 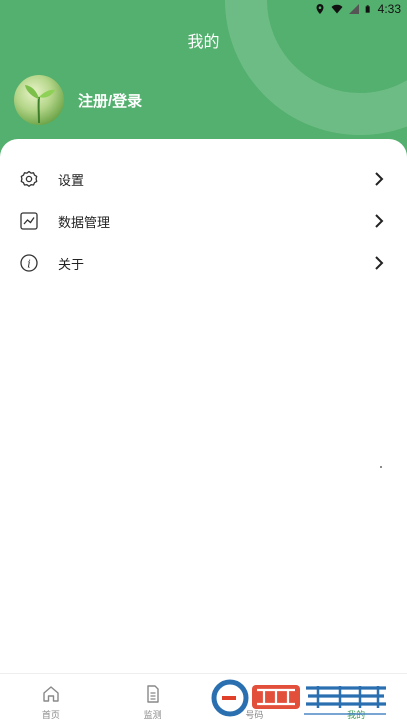 I want to click on watermark-logo, so click(x=298, y=698).